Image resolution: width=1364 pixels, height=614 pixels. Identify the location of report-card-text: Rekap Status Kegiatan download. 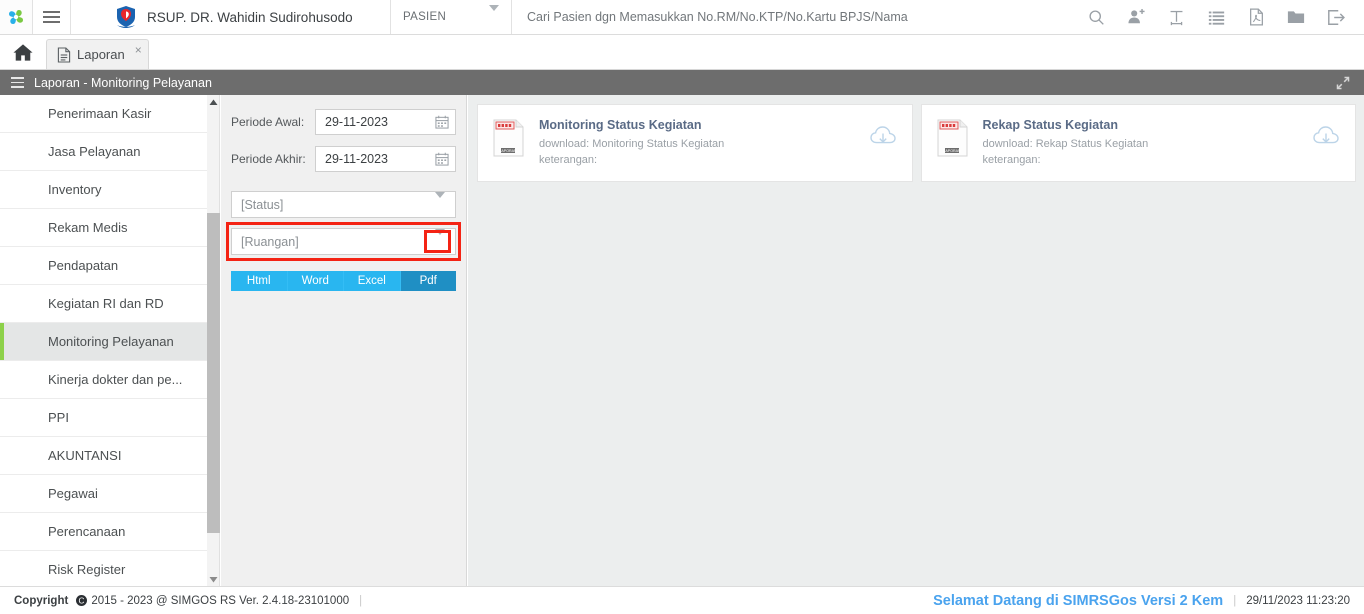
(1066, 142).